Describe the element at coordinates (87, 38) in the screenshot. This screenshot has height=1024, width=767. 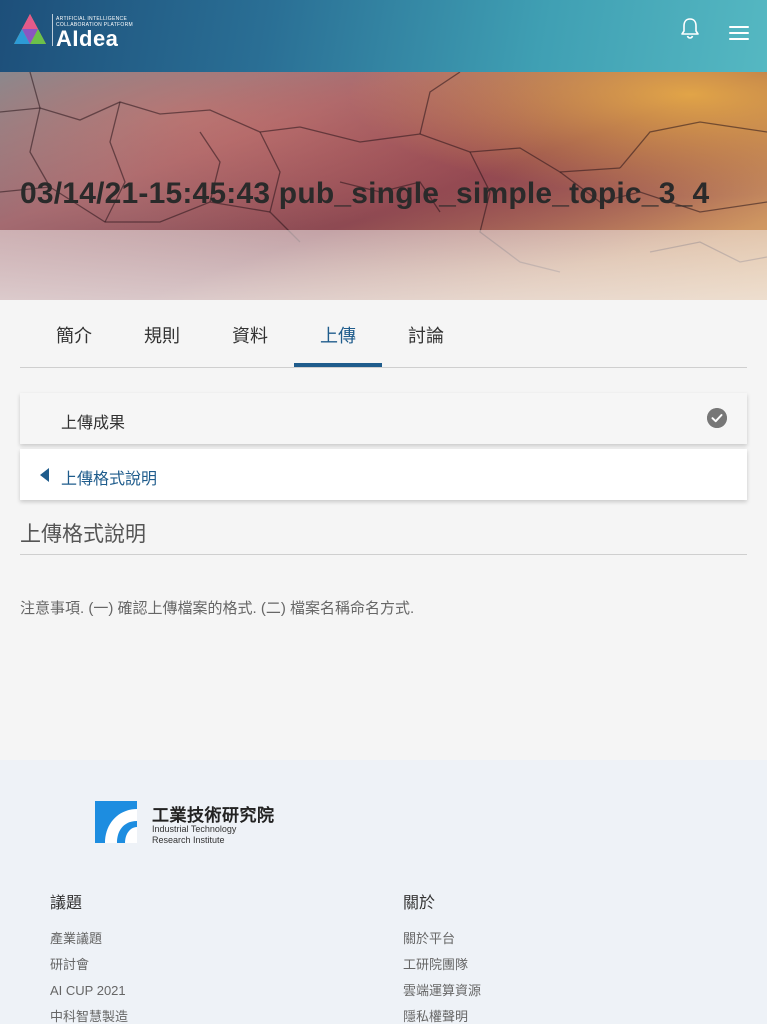
I see `logo-text: AIdea` at that location.